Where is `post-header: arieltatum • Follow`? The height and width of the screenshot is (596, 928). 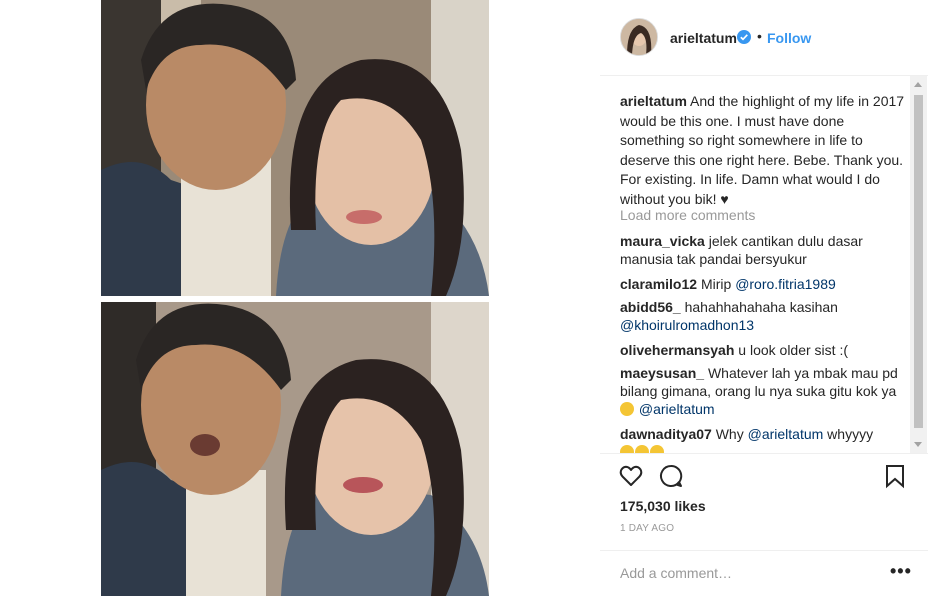
post-header: arieltatum • Follow is located at coordinates (764, 38).